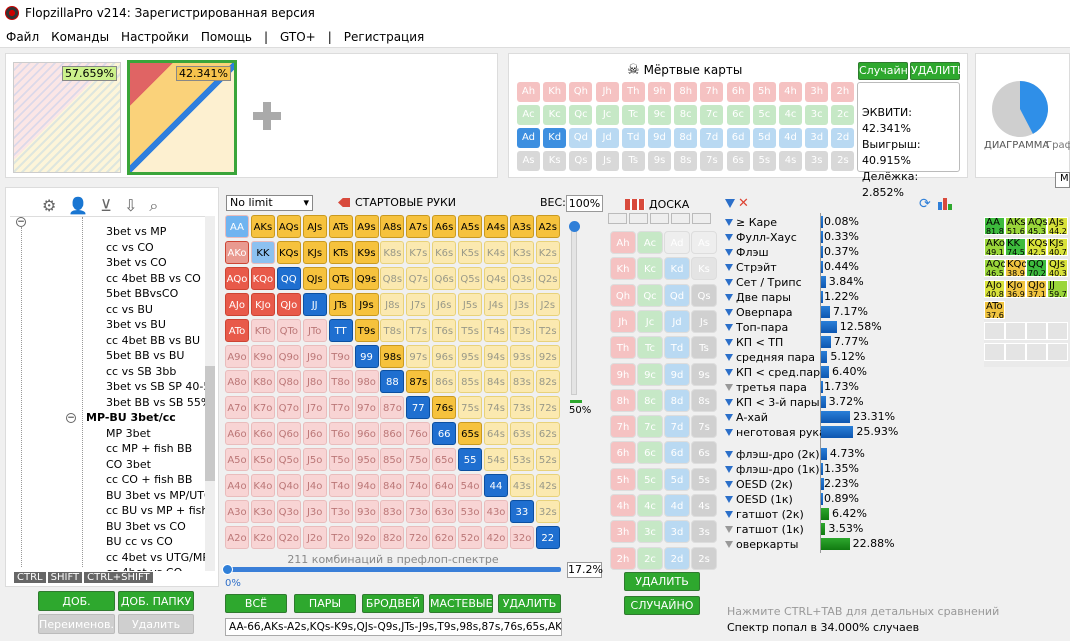 The image size is (1070, 641). What do you see at coordinates (776, 342) in the screenshot?
I see `hit-row: КП < ТП` at bounding box center [776, 342].